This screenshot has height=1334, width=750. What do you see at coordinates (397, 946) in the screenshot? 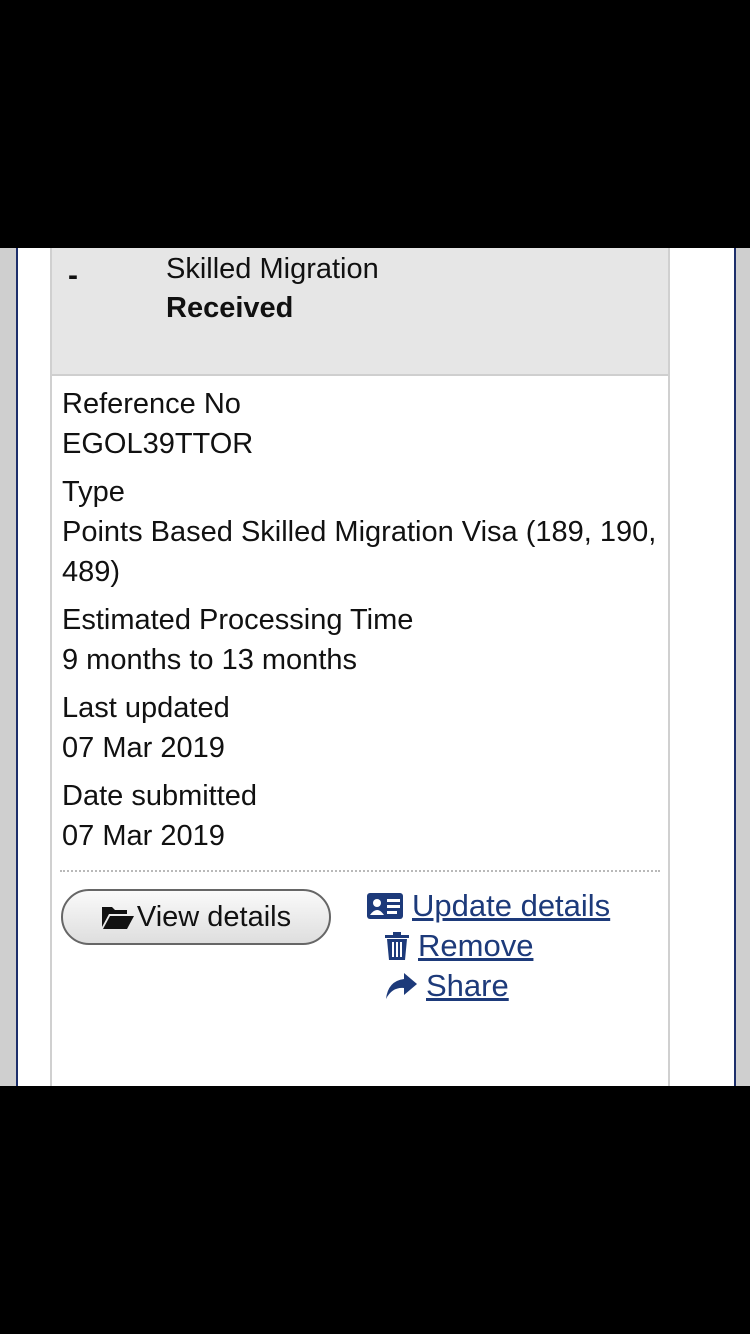
I see `trash-icon` at bounding box center [397, 946].